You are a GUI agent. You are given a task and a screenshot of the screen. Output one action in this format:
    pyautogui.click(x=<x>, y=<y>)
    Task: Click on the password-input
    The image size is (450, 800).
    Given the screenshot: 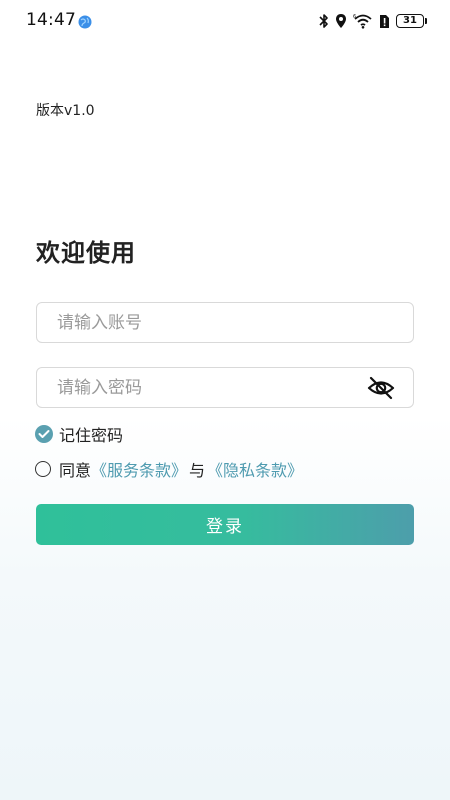 What is the action you would take?
    pyautogui.click(x=225, y=387)
    